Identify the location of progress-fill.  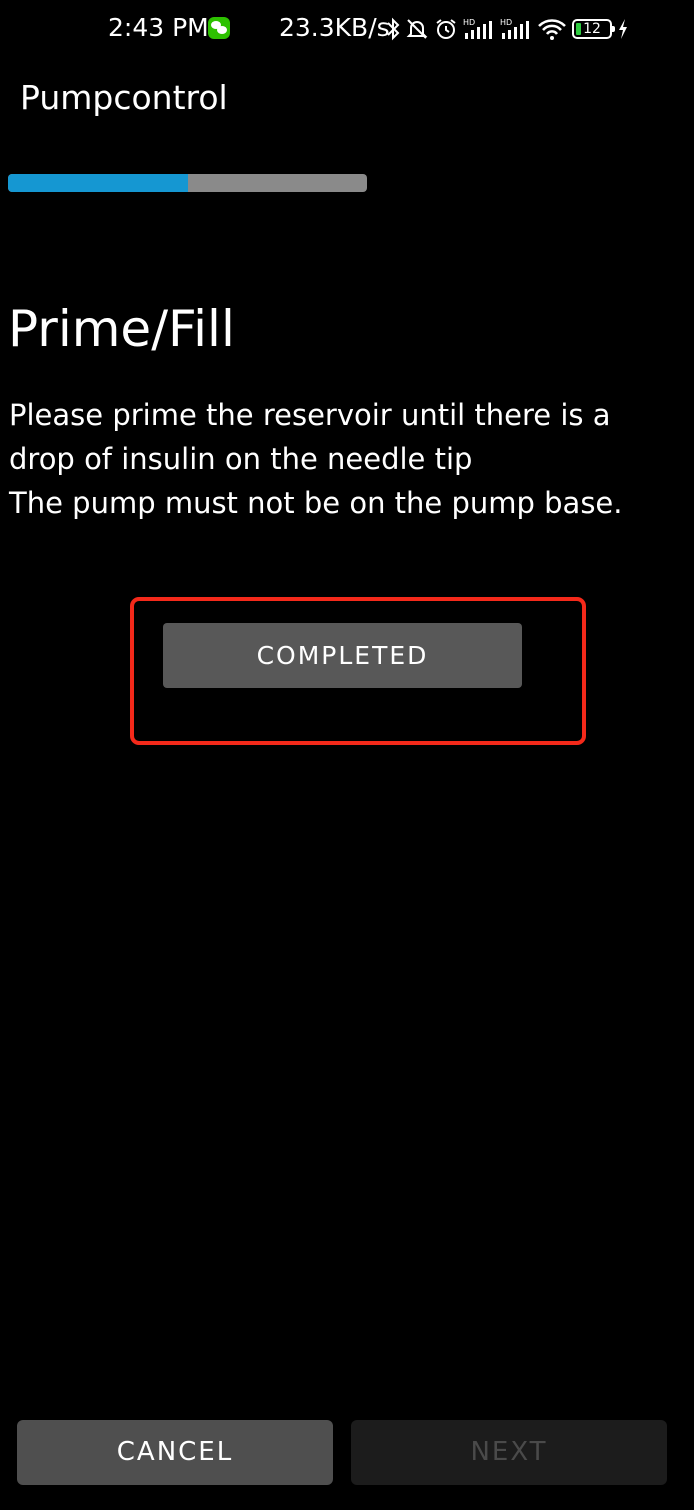
(98, 183).